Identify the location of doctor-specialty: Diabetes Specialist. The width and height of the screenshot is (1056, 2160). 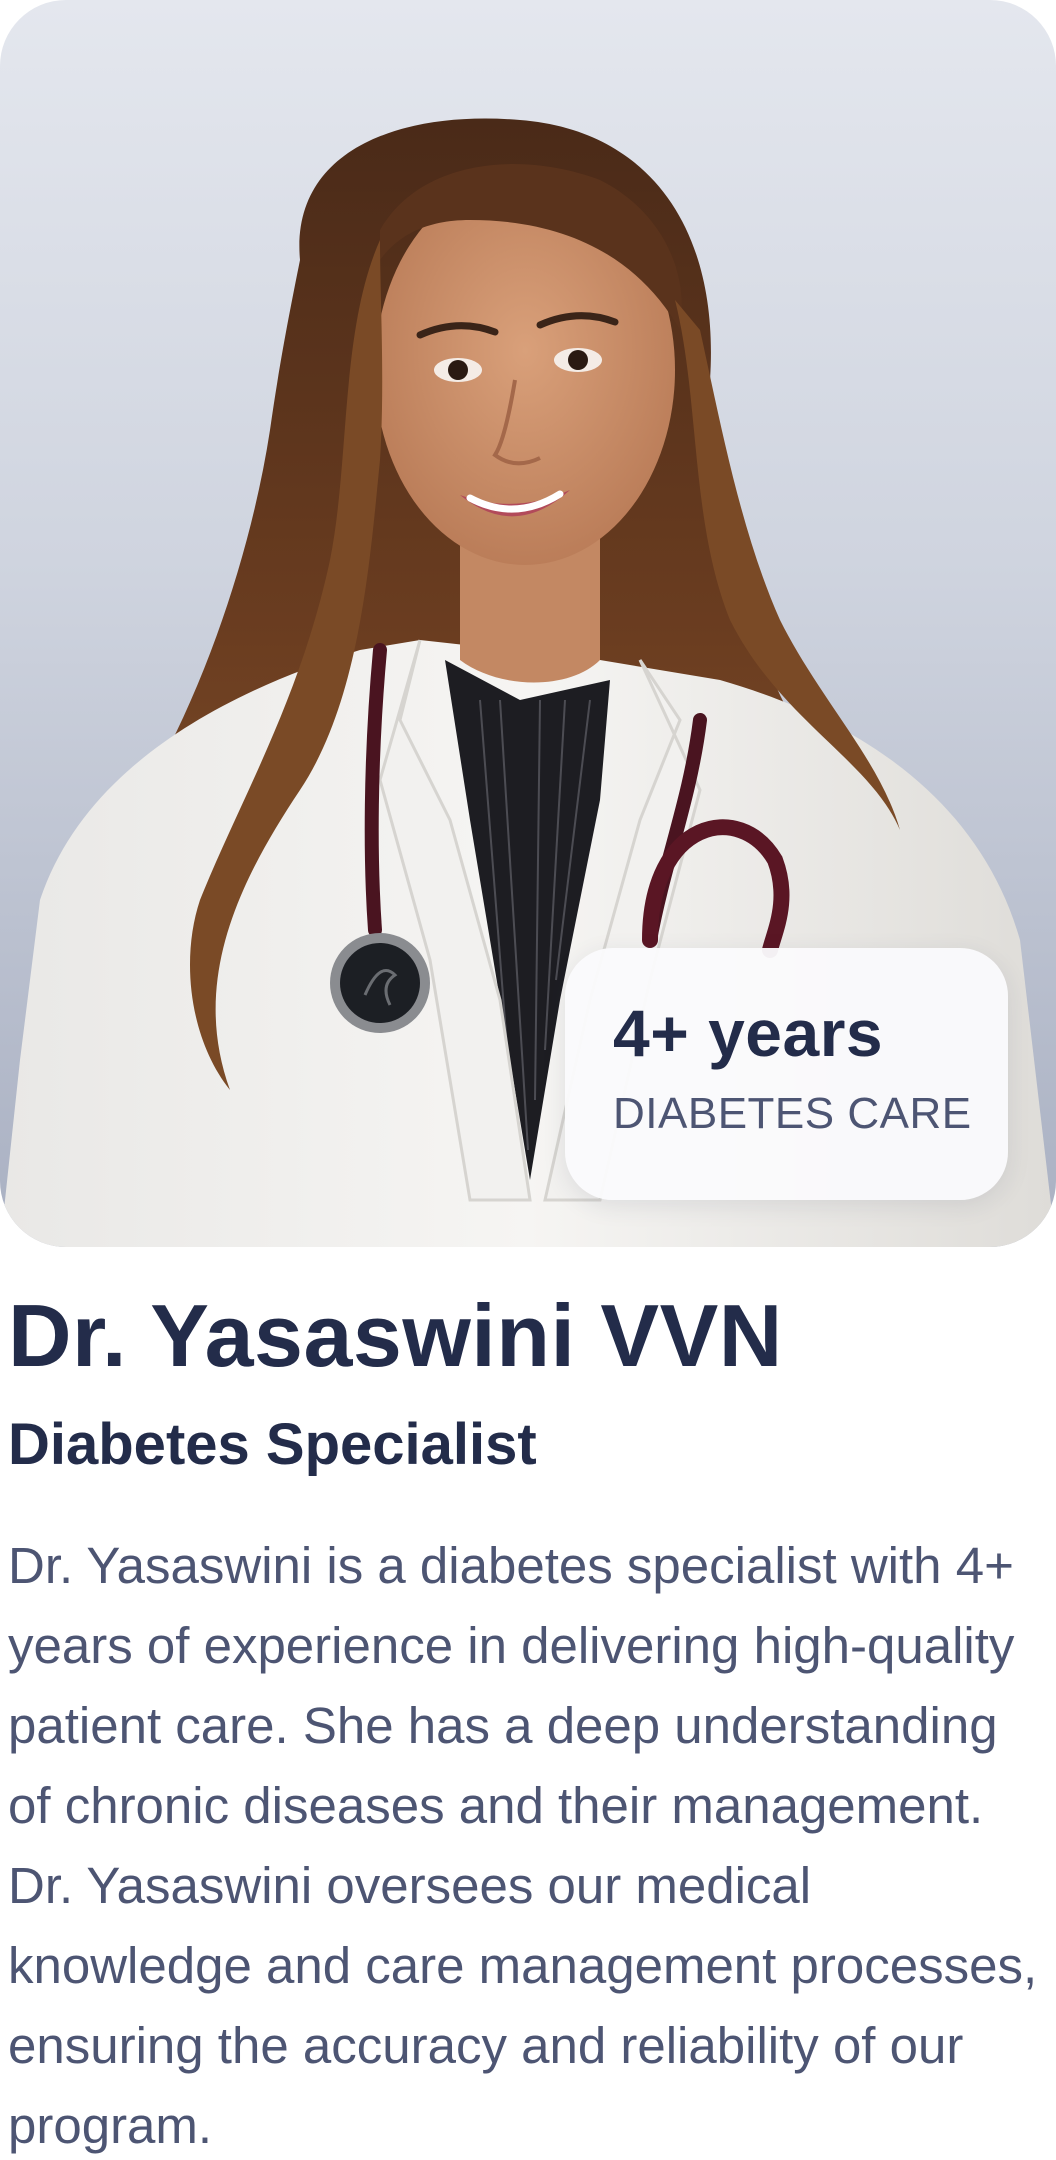
(272, 1444).